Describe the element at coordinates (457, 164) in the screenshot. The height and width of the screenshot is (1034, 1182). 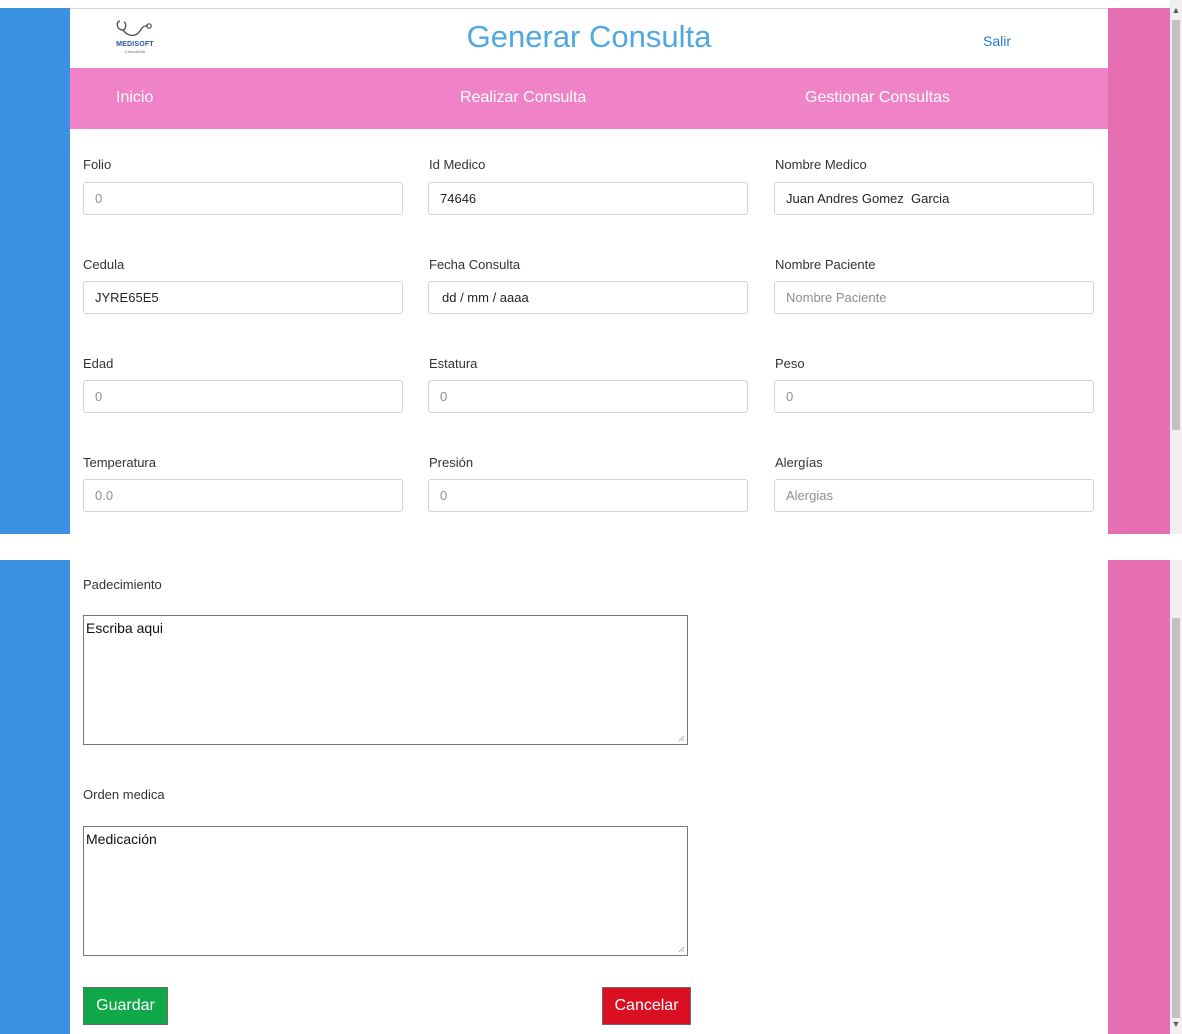
I see `id-medico-label: Id Medico` at that location.